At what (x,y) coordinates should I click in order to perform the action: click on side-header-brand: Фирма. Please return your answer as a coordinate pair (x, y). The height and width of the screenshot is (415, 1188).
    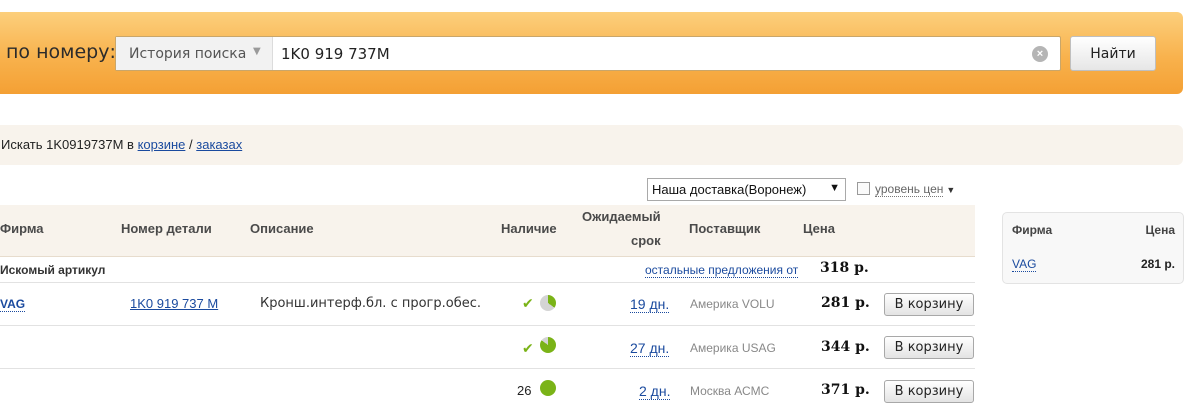
    Looking at the image, I should click on (1032, 230).